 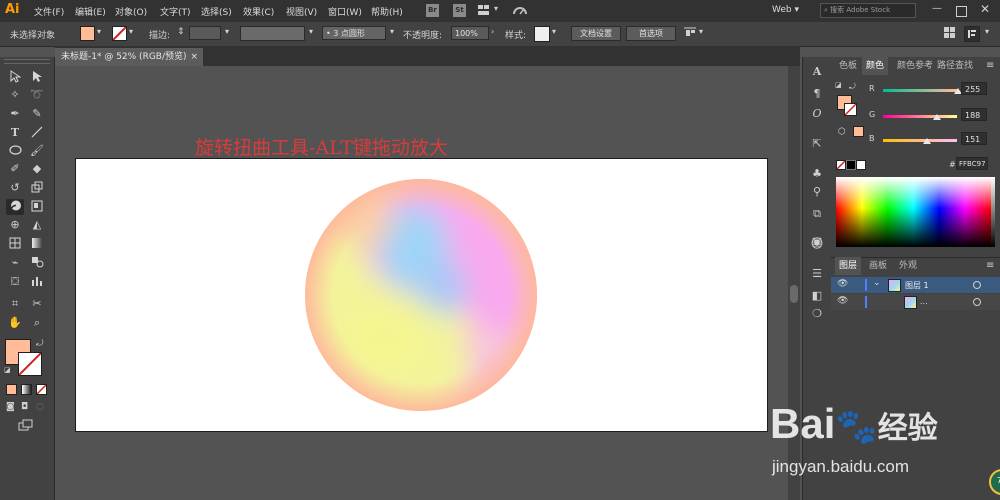 What do you see at coordinates (37, 207) in the screenshot?
I see `free-transform-tool-icon` at bounding box center [37, 207].